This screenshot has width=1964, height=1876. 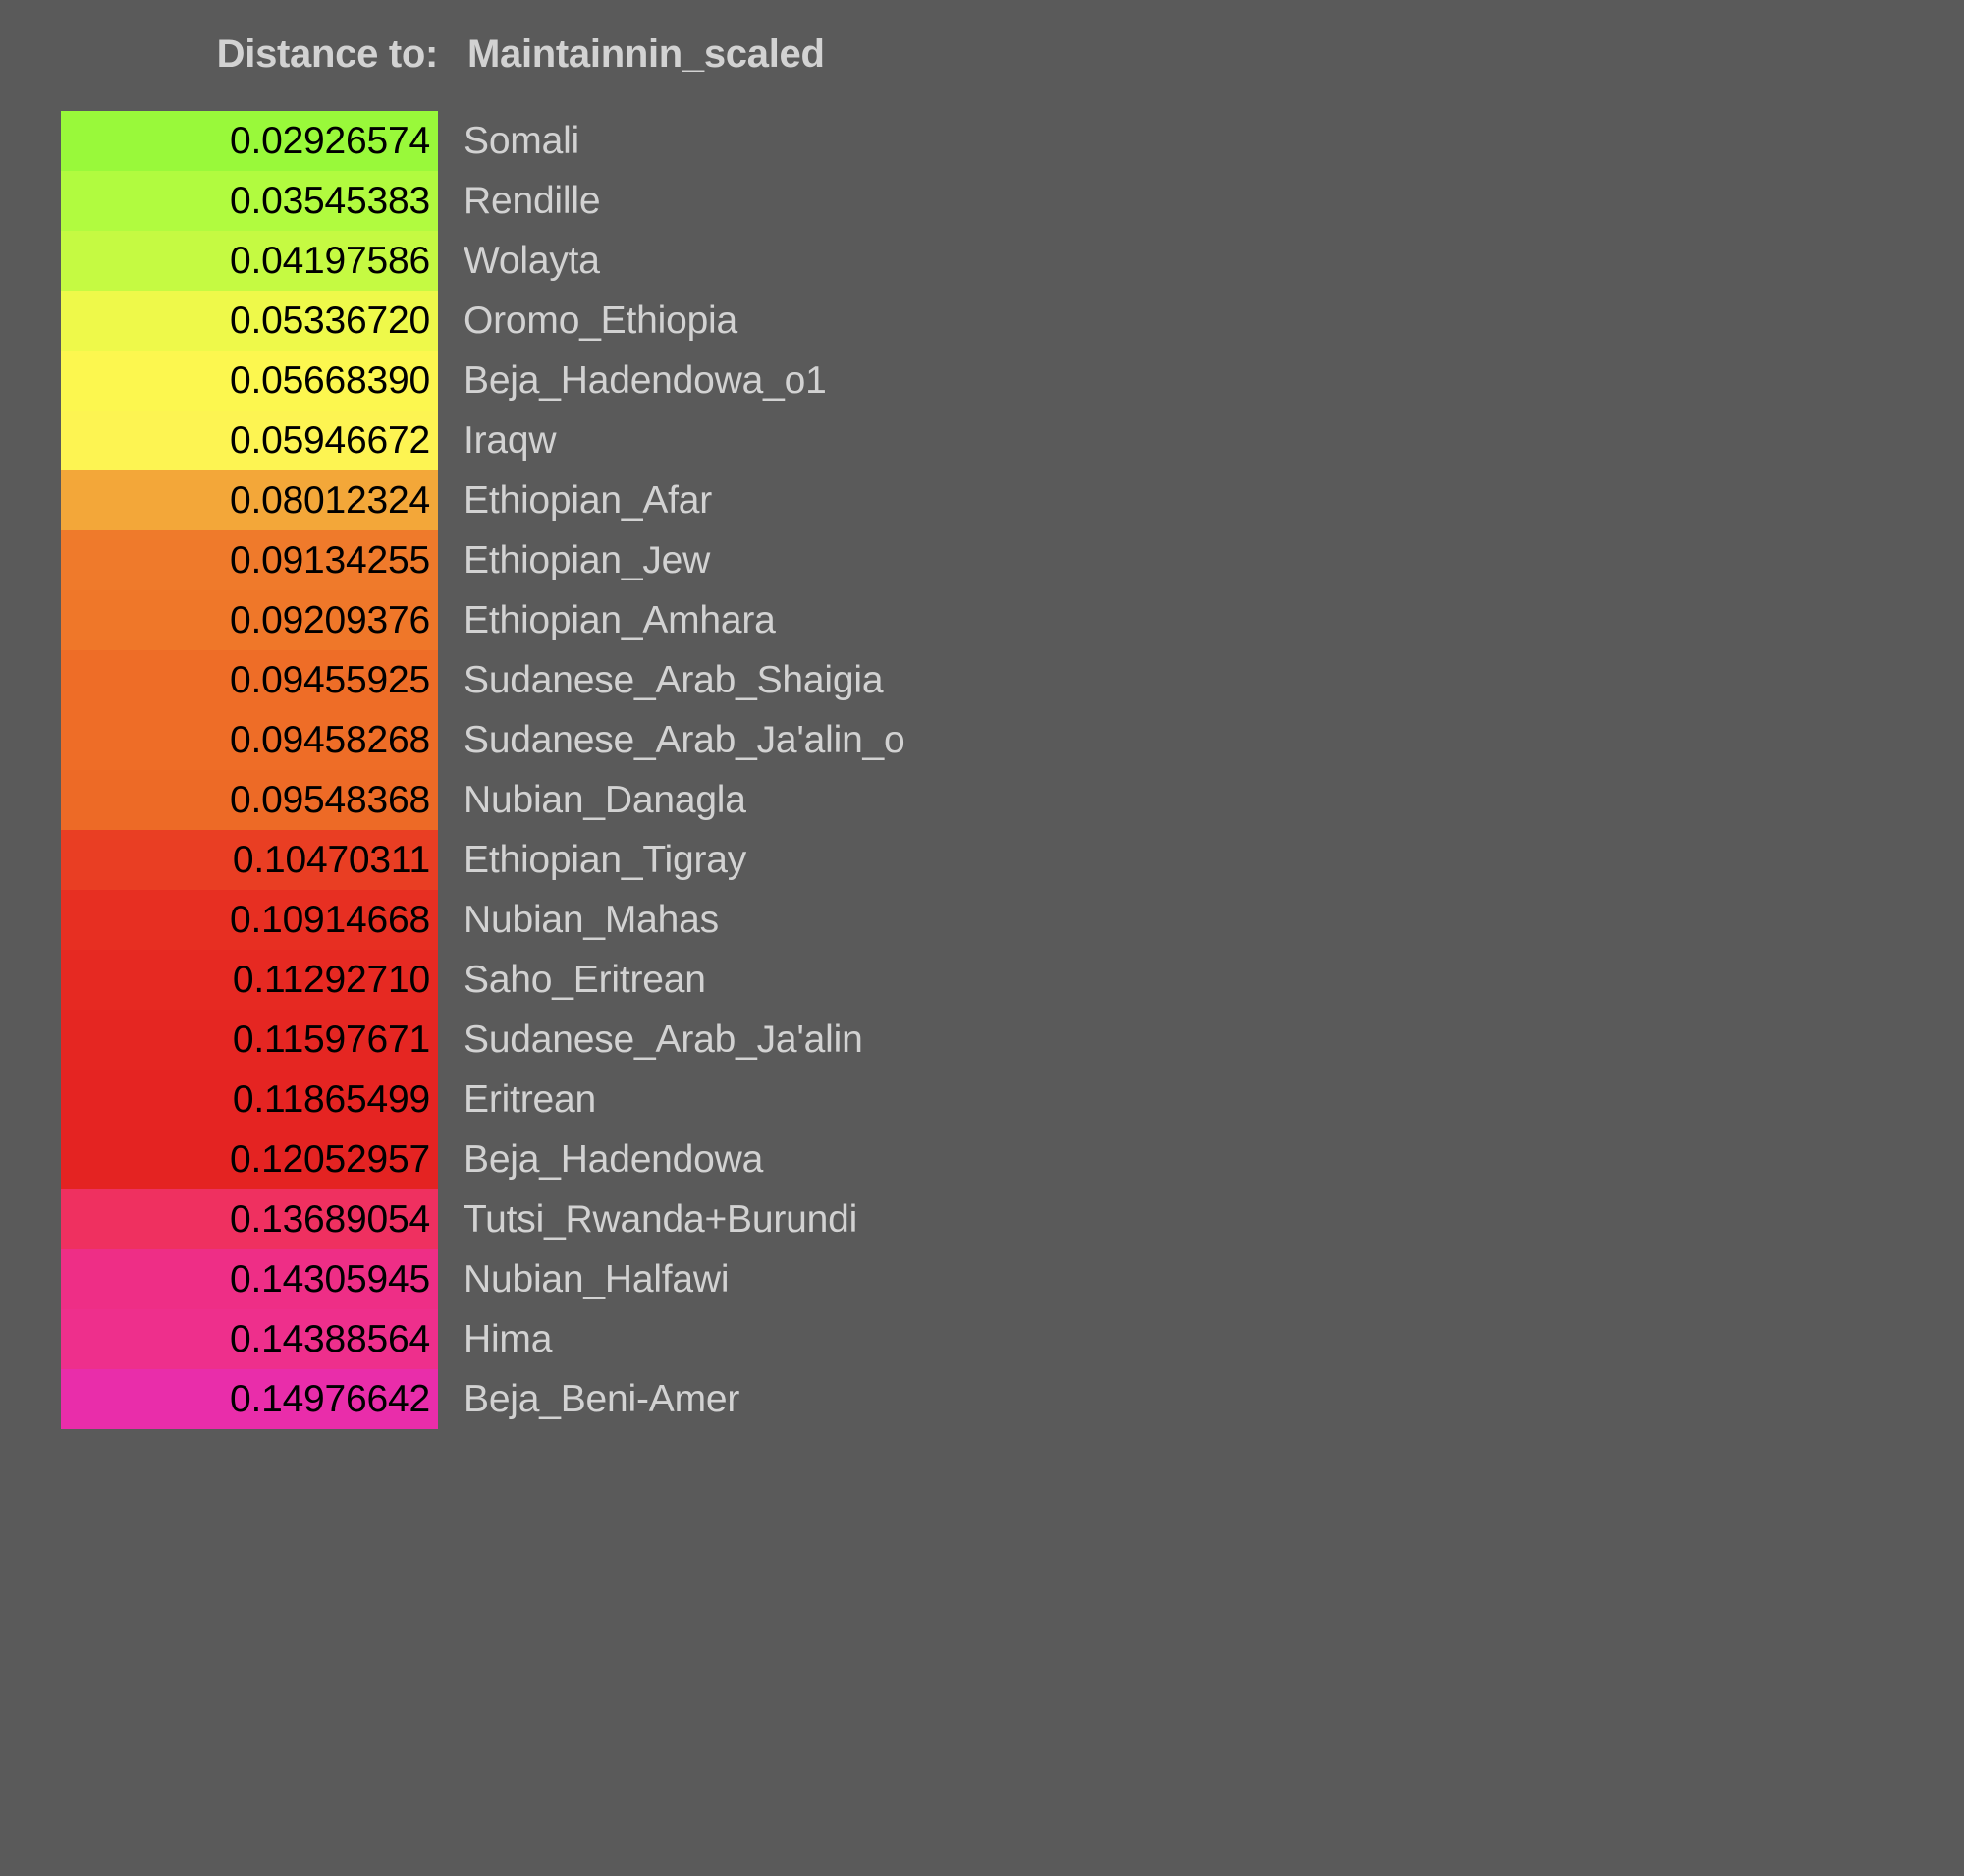 What do you see at coordinates (249, 321) in the screenshot?
I see `distance-value-cell: 0.05336720` at bounding box center [249, 321].